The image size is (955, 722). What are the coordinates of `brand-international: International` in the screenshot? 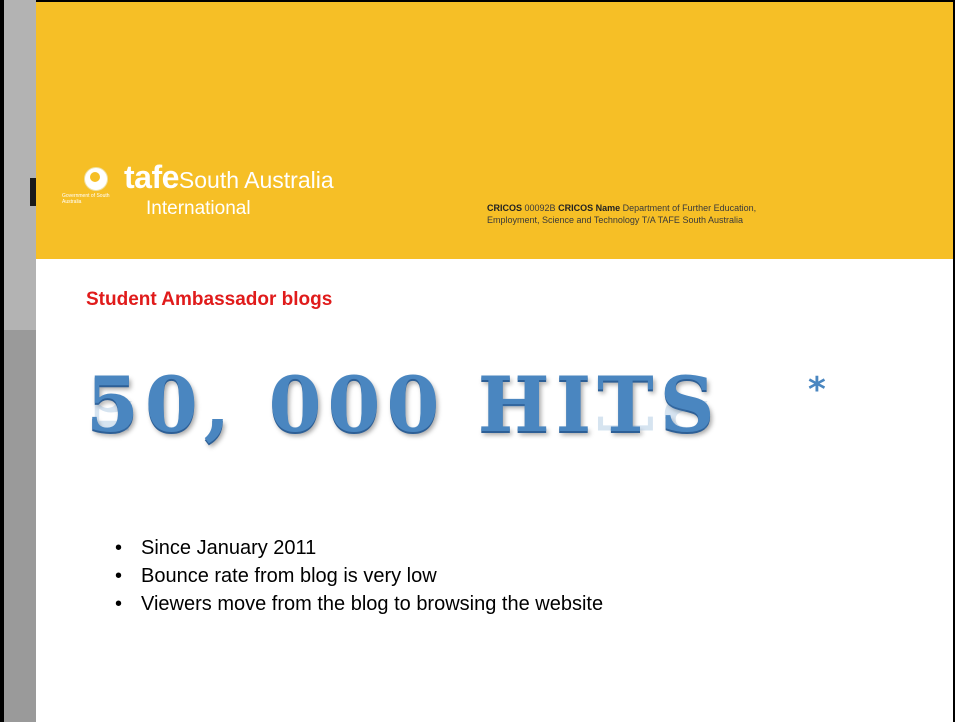 It's located at (198, 208).